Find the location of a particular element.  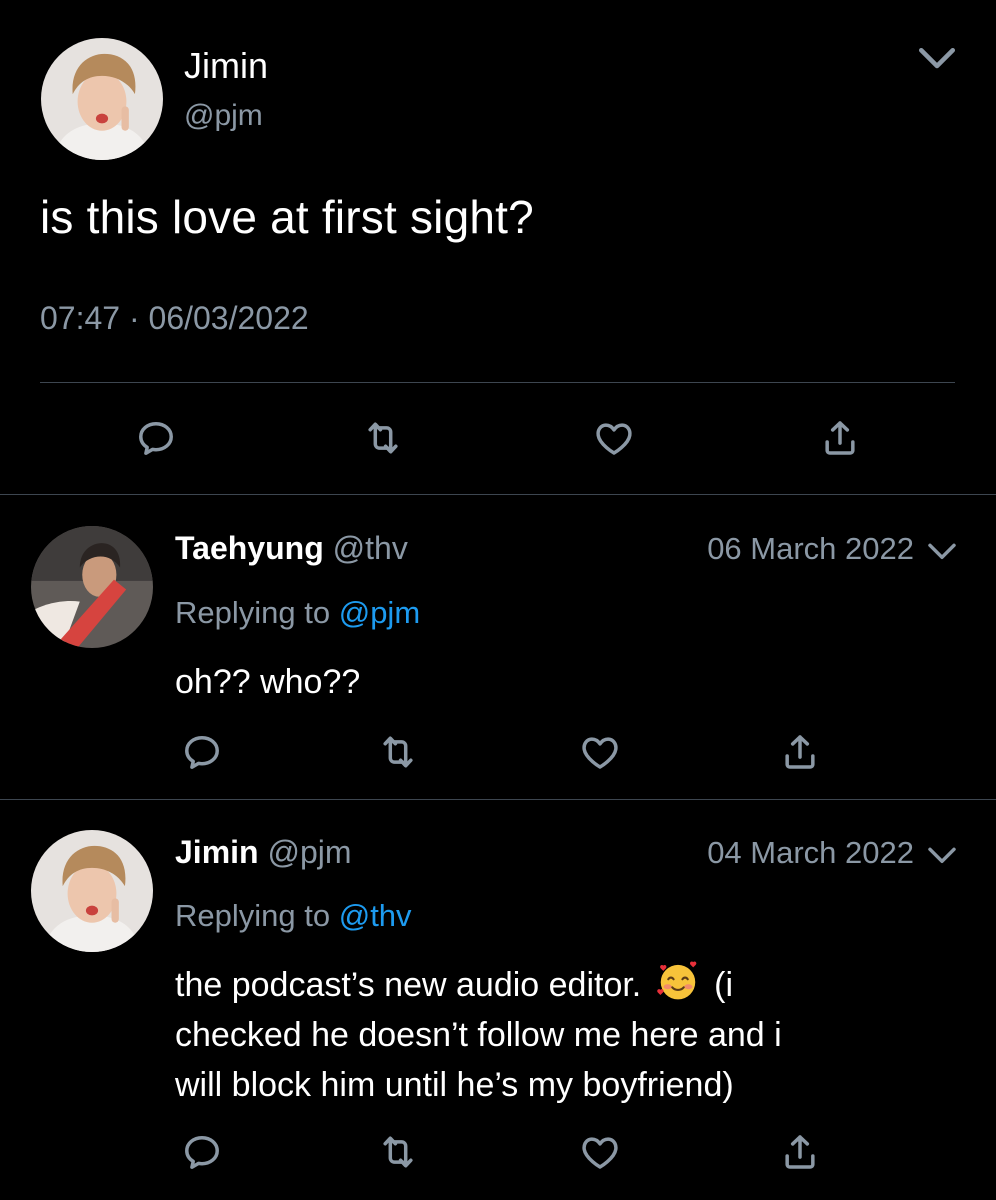

tweet-timestamp: 07:47 · 06/03/2022 is located at coordinates (174, 318).